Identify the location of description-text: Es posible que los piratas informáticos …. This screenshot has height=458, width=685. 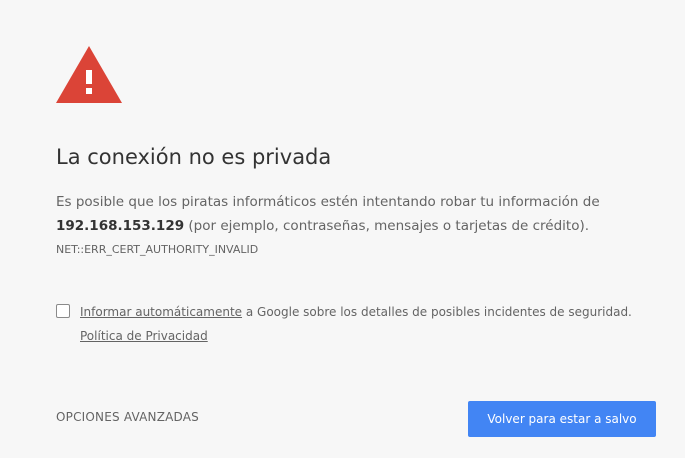
(336, 214).